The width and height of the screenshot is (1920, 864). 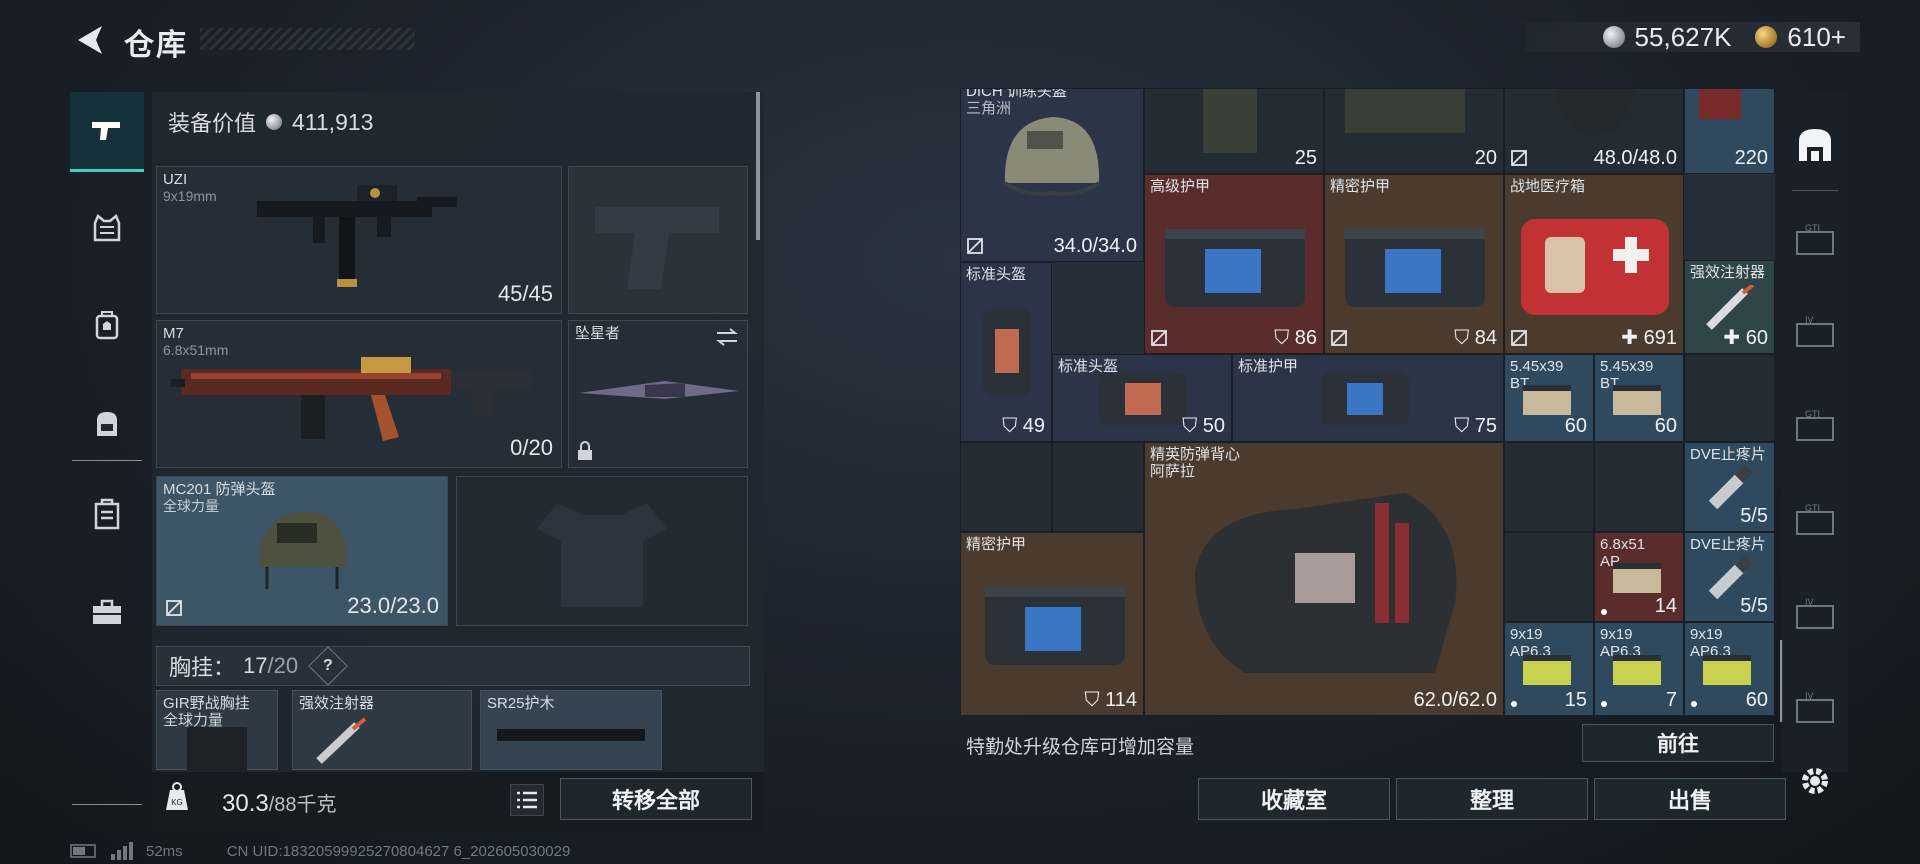 What do you see at coordinates (657, 248) in the screenshot?
I see `pistol-silhouette-image` at bounding box center [657, 248].